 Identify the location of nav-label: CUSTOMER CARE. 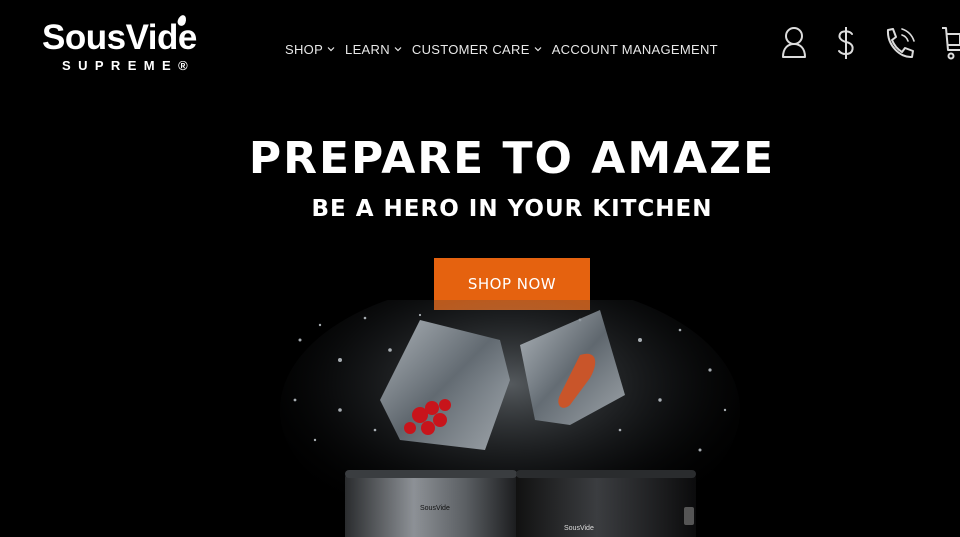
(470, 49).